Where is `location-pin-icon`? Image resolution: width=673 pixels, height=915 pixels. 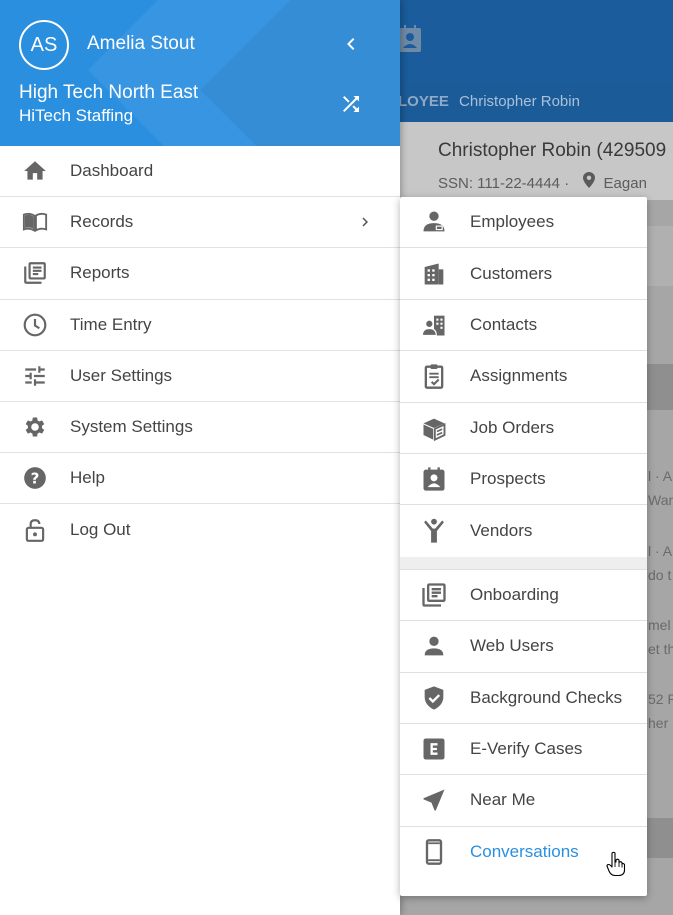 location-pin-icon is located at coordinates (589, 182).